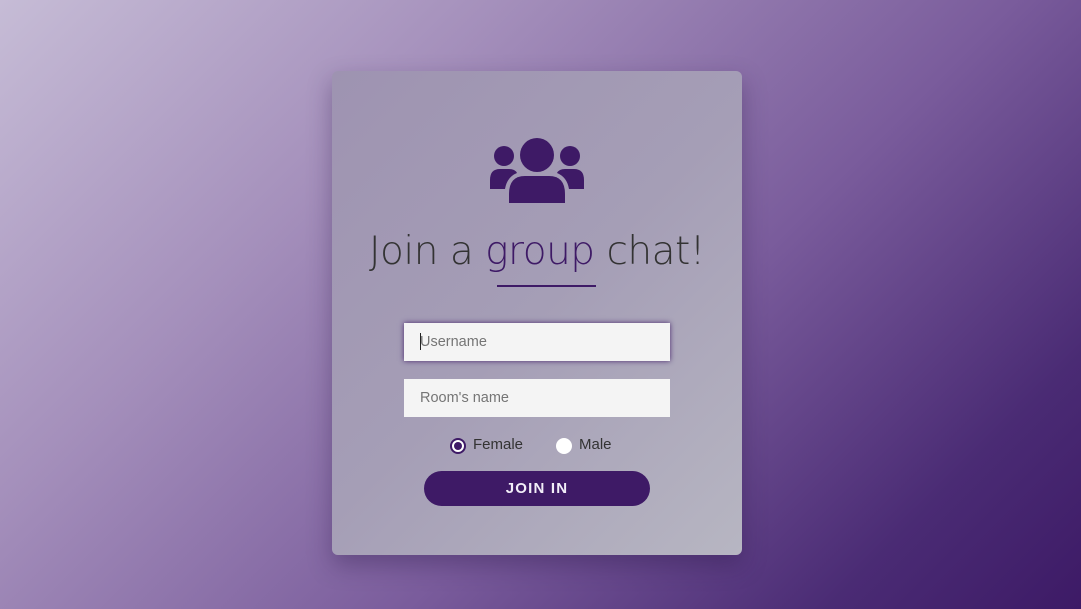  What do you see at coordinates (498, 444) in the screenshot?
I see `female-radio-label: Female` at bounding box center [498, 444].